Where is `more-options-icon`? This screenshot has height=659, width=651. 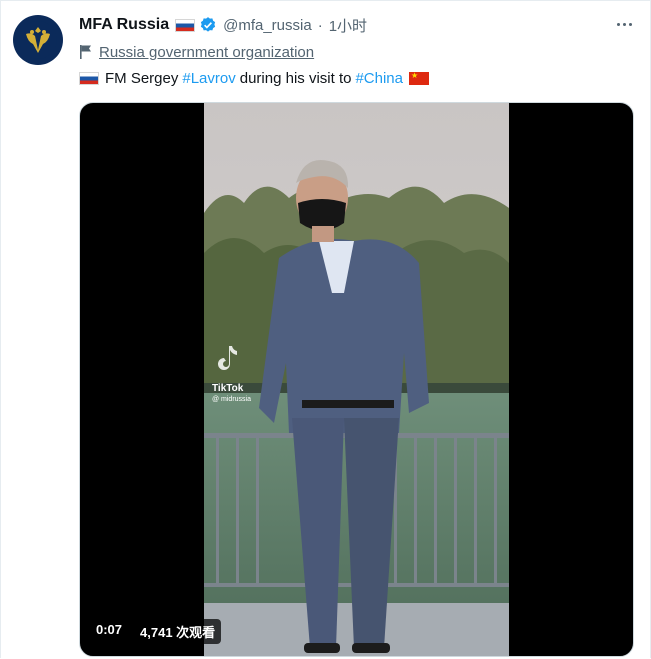 more-options-icon is located at coordinates (624, 24).